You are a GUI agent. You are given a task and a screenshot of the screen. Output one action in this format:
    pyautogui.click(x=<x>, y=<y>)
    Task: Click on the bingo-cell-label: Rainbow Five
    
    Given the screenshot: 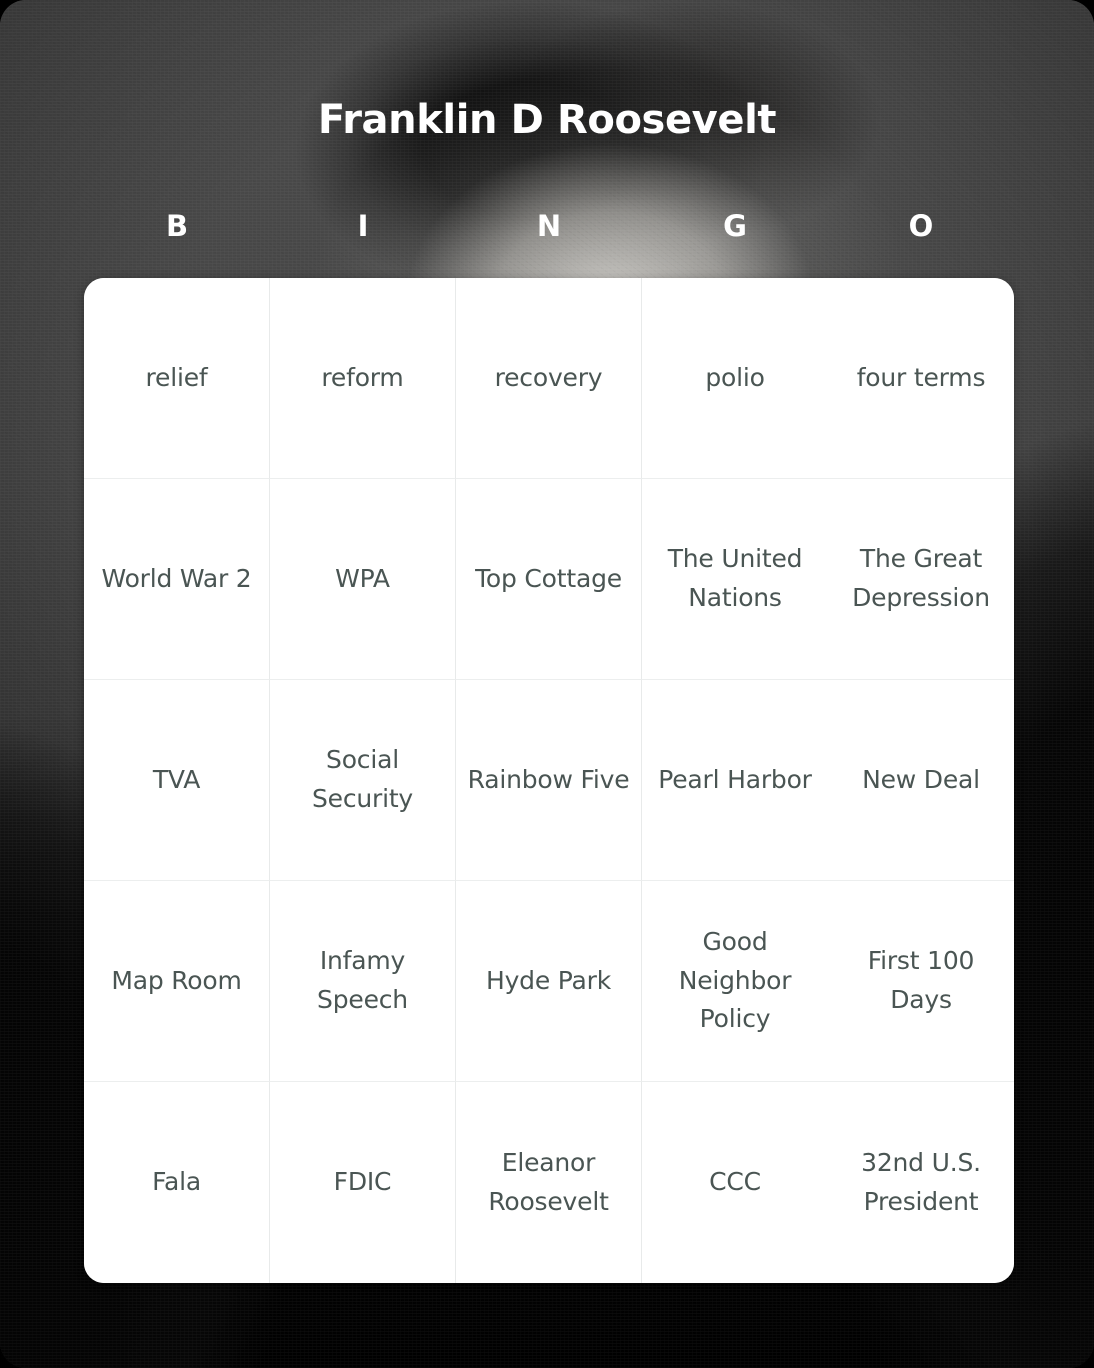 What is the action you would take?
    pyautogui.click(x=548, y=779)
    